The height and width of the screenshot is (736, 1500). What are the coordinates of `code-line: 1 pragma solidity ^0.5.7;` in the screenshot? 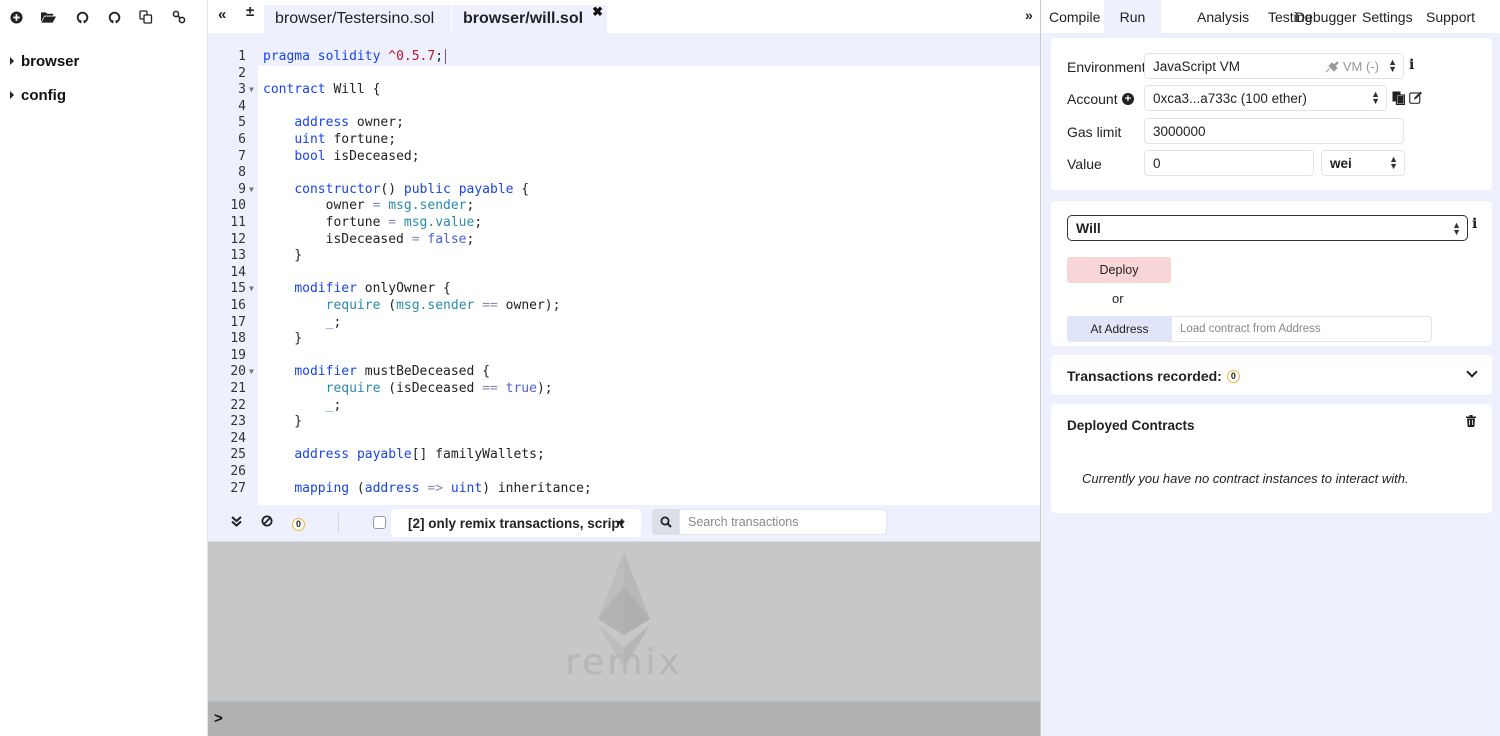 It's located at (624, 57).